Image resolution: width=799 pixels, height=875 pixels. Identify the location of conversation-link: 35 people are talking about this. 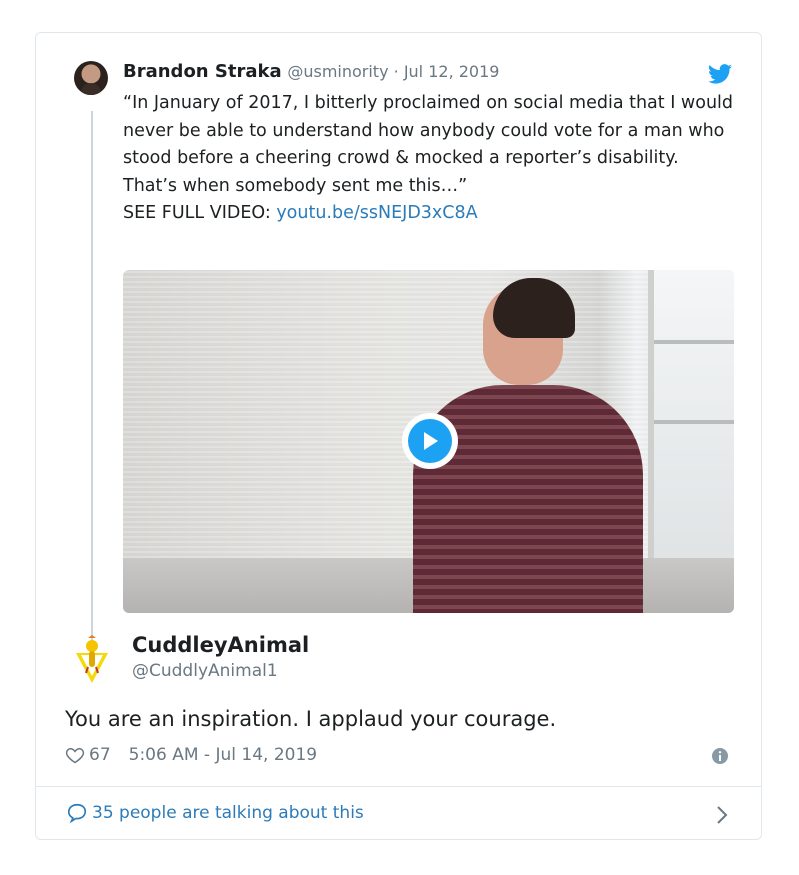
(215, 813).